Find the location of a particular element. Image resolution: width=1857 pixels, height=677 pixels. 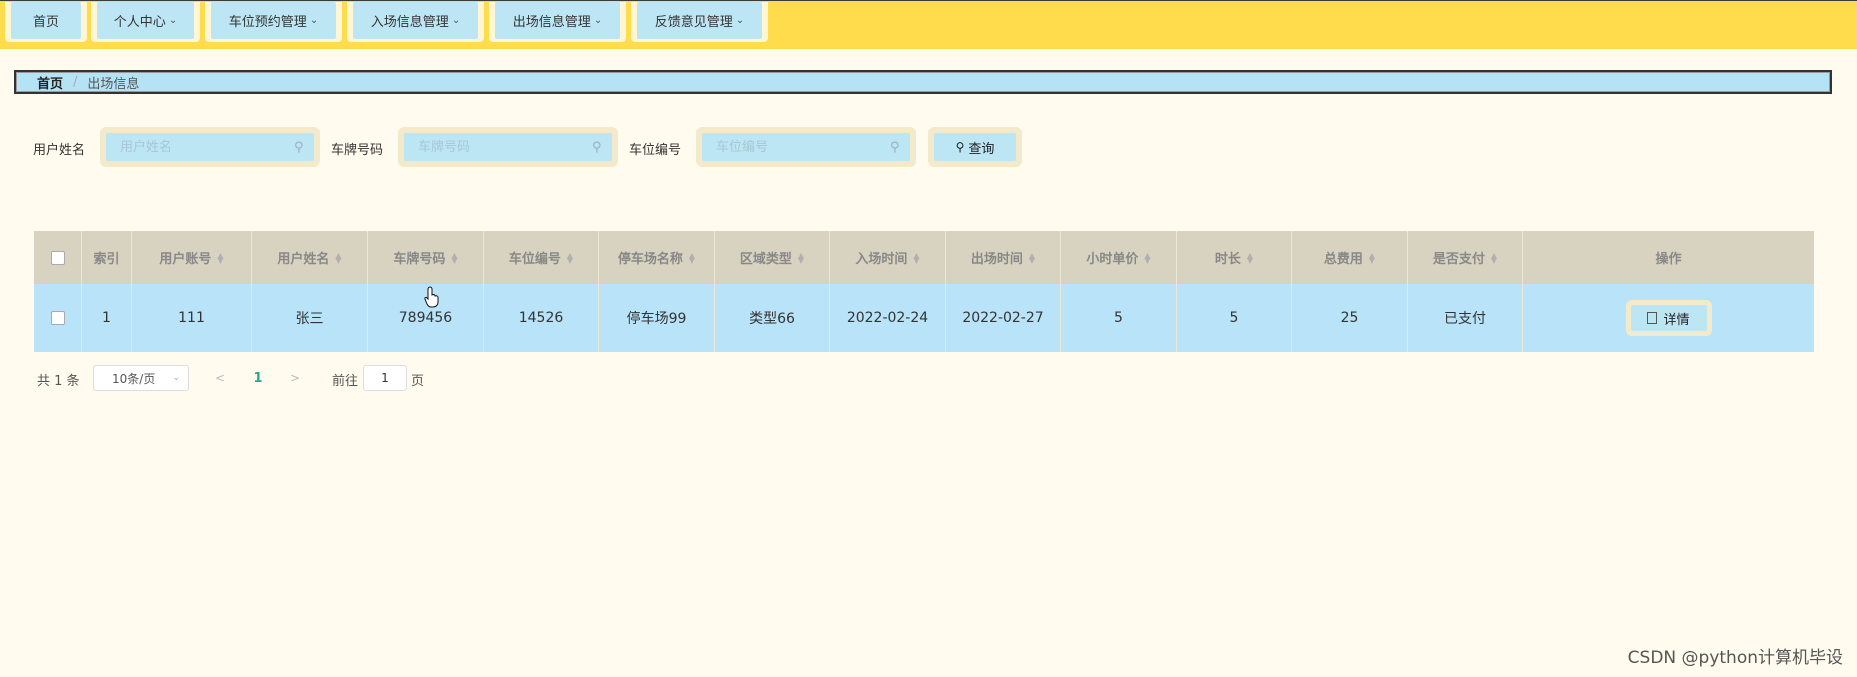

top-nav: 首页 个人中心 ⌄ 车位预约管理 ⌄ 入场信息管理 ⌄ 出场信息管理 ⌄ 反馈意见管理 ⌄ is located at coordinates (928, 24).